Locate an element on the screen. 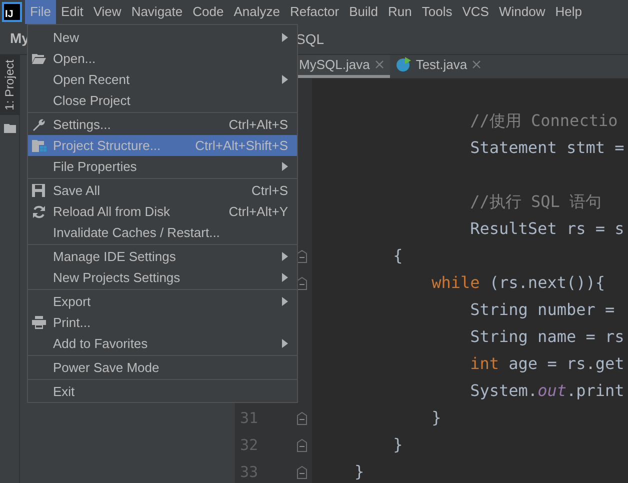  shortcut-label: Ctrl+S is located at coordinates (270, 191).